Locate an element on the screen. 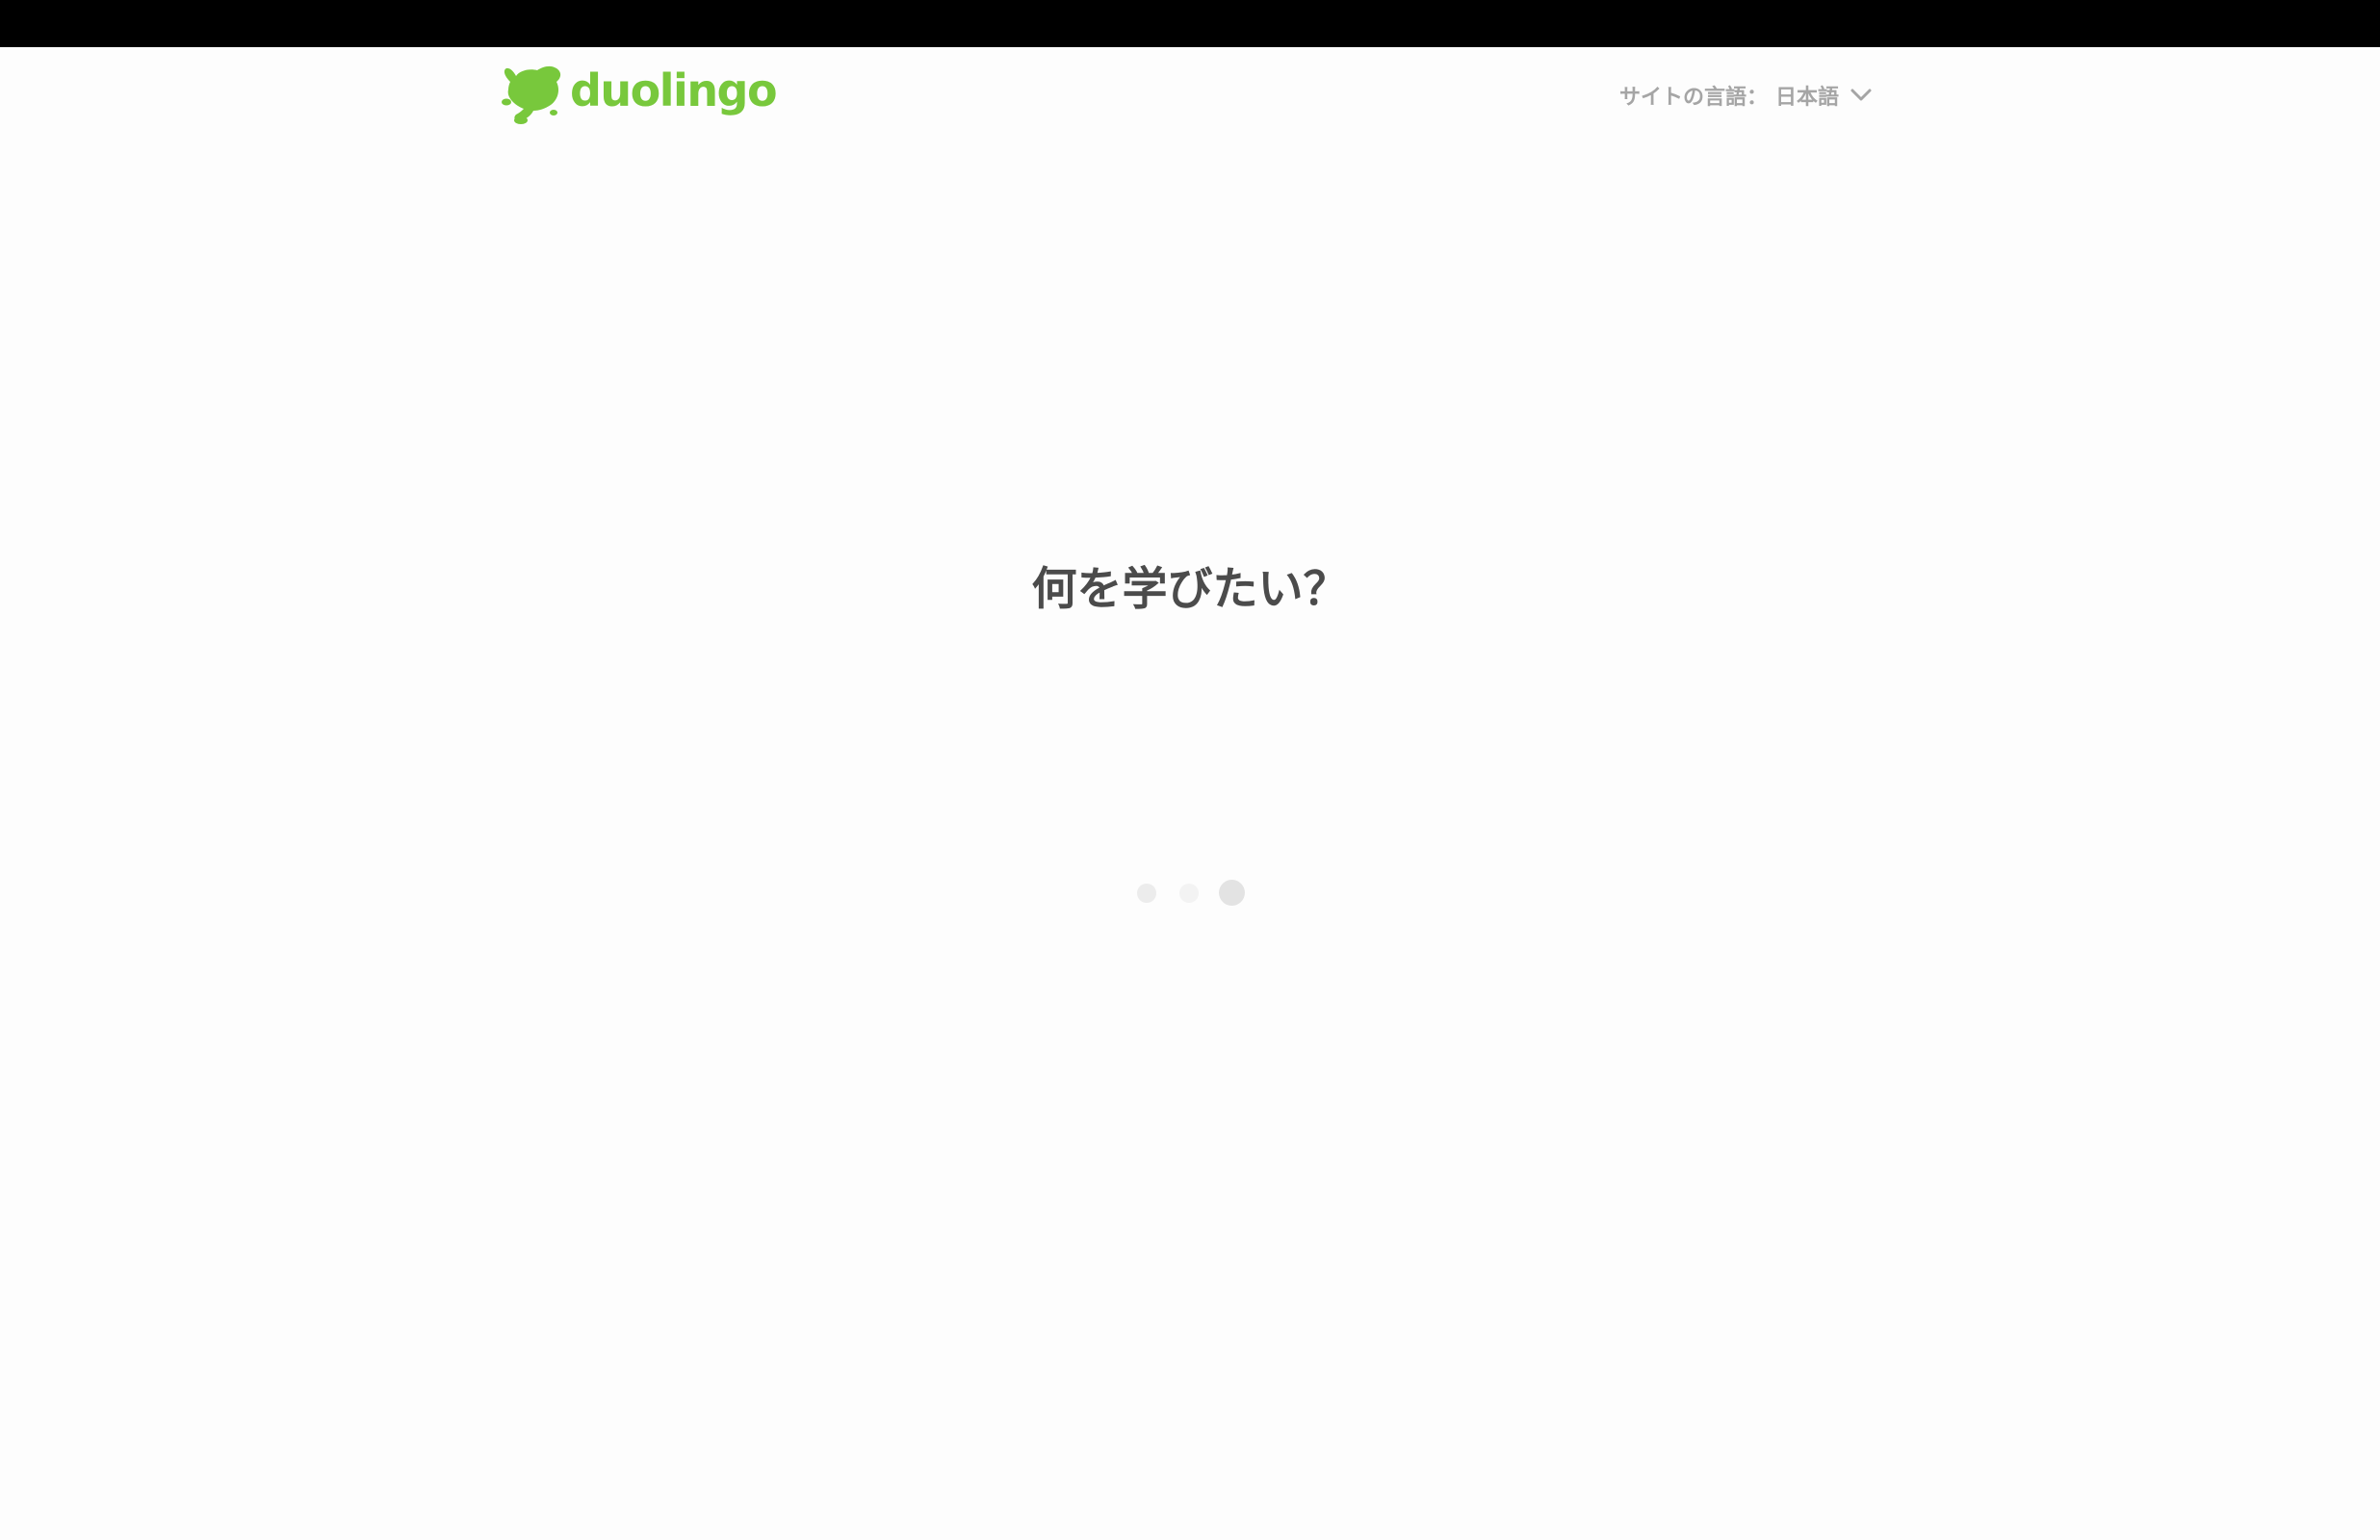 The height and width of the screenshot is (1540, 2380). loading-dot-active is located at coordinates (1232, 893).